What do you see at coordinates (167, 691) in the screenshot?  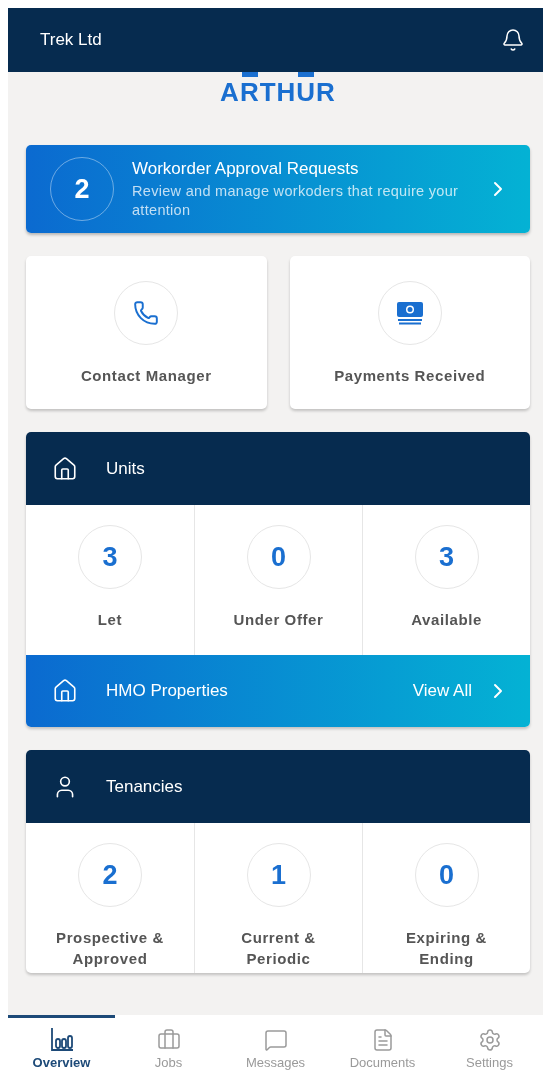 I see `bar-title: HMO Properties` at bounding box center [167, 691].